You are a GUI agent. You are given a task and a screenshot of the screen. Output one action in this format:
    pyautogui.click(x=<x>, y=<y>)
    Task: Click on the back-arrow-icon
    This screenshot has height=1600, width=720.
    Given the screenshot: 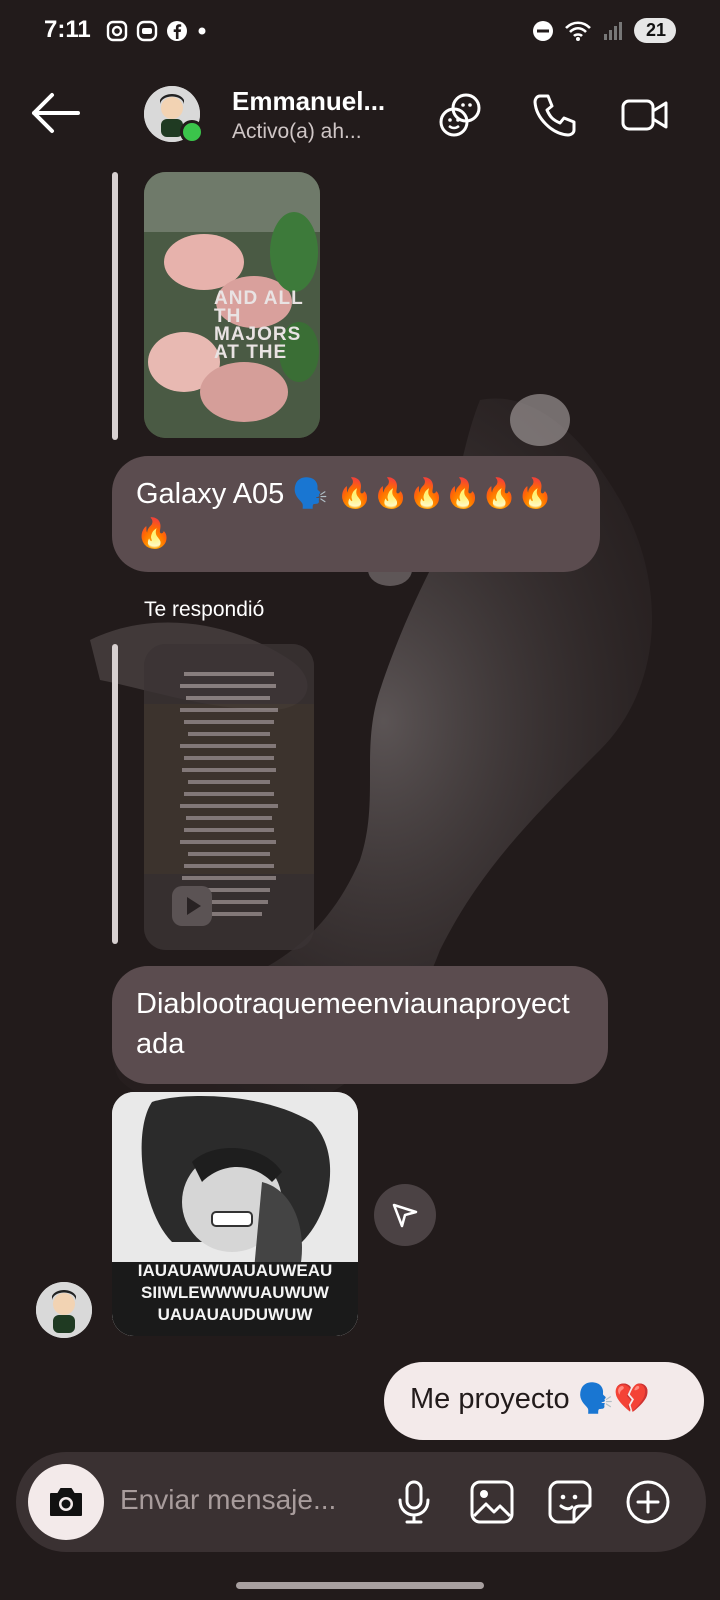 What is the action you would take?
    pyautogui.click(x=56, y=113)
    